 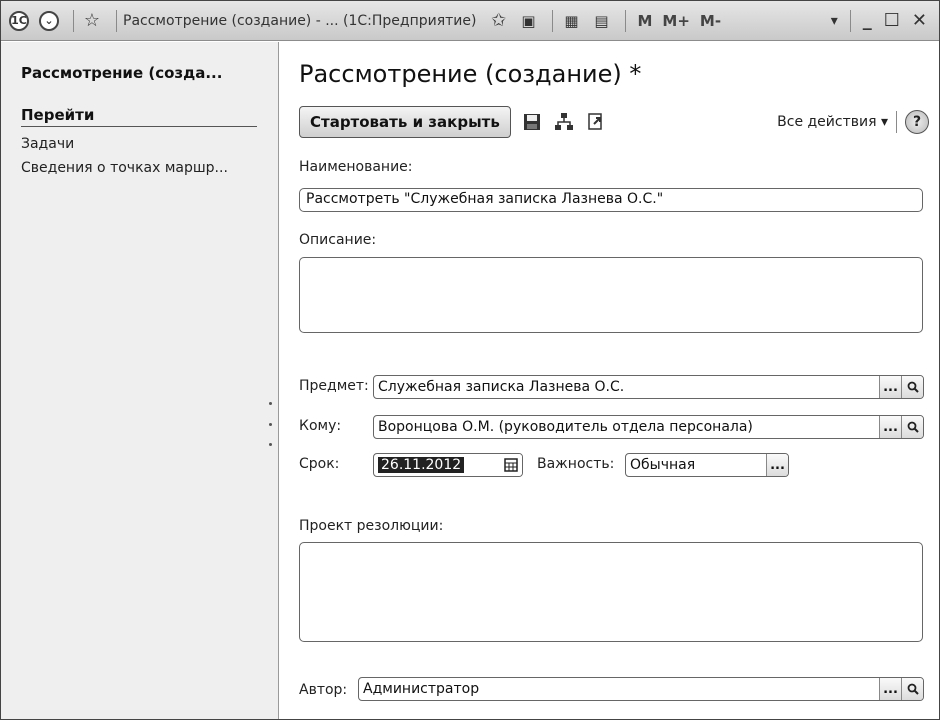 I want to click on 1c-logo-icon: 1С, so click(x=19, y=21).